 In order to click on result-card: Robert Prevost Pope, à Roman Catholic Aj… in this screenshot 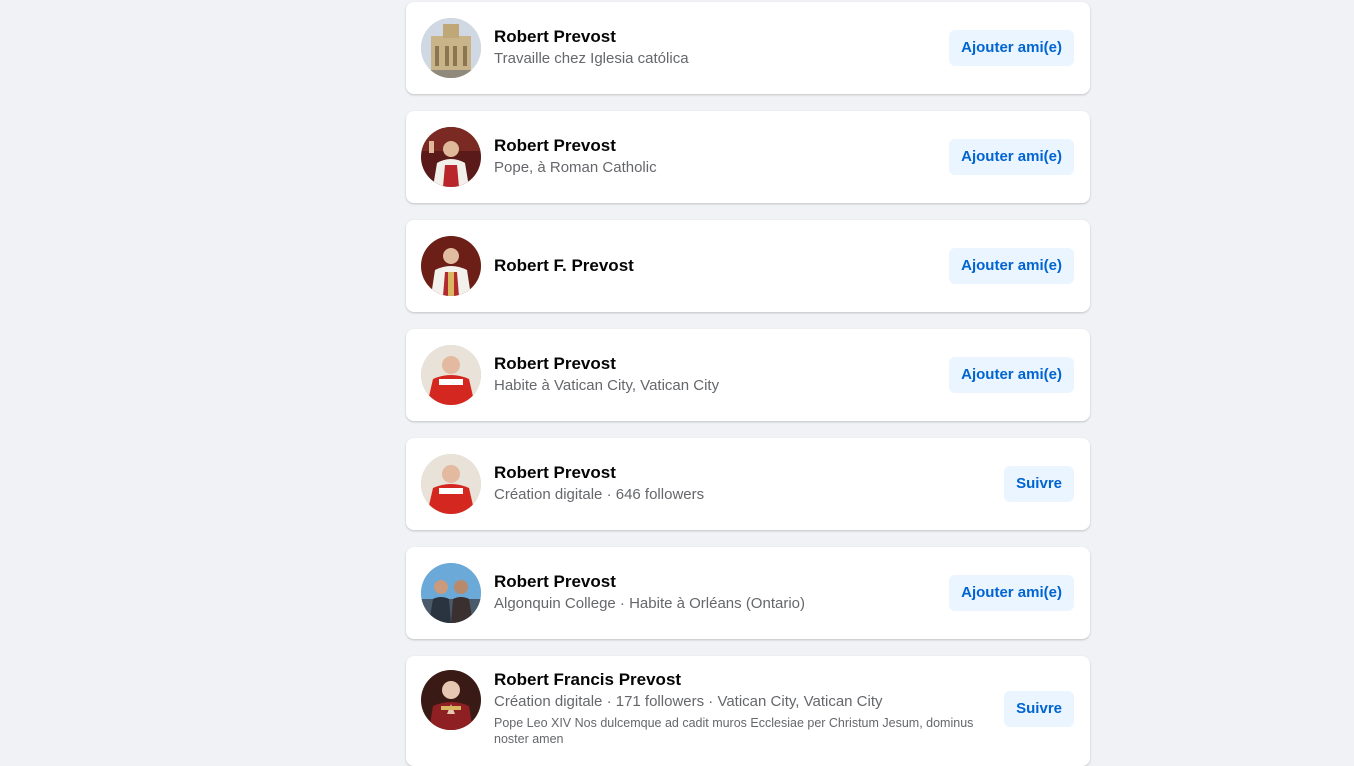, I will do `click(748, 157)`.